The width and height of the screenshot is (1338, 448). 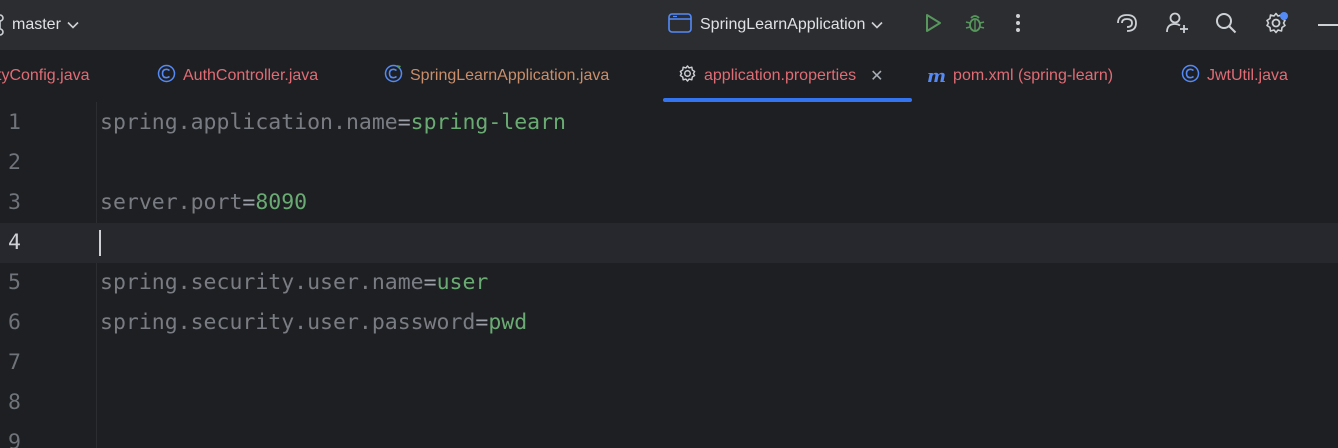 I want to click on code-line: 9, so click(x=669, y=435).